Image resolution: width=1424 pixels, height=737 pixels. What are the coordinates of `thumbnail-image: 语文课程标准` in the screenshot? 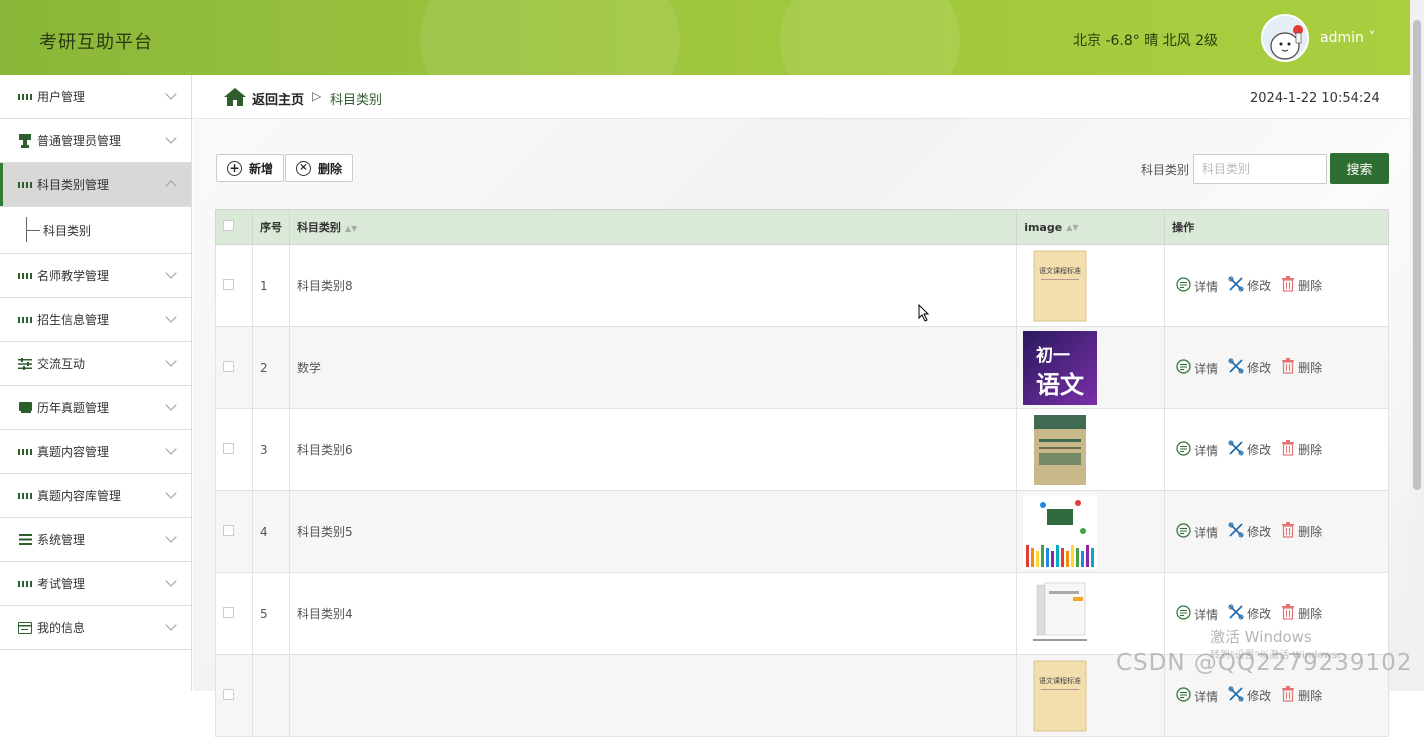 It's located at (1093, 286).